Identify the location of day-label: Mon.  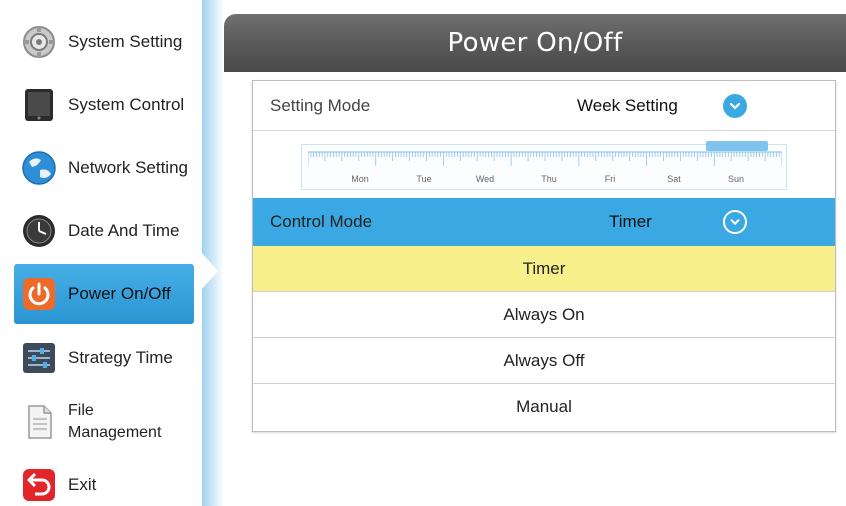
(360, 179).